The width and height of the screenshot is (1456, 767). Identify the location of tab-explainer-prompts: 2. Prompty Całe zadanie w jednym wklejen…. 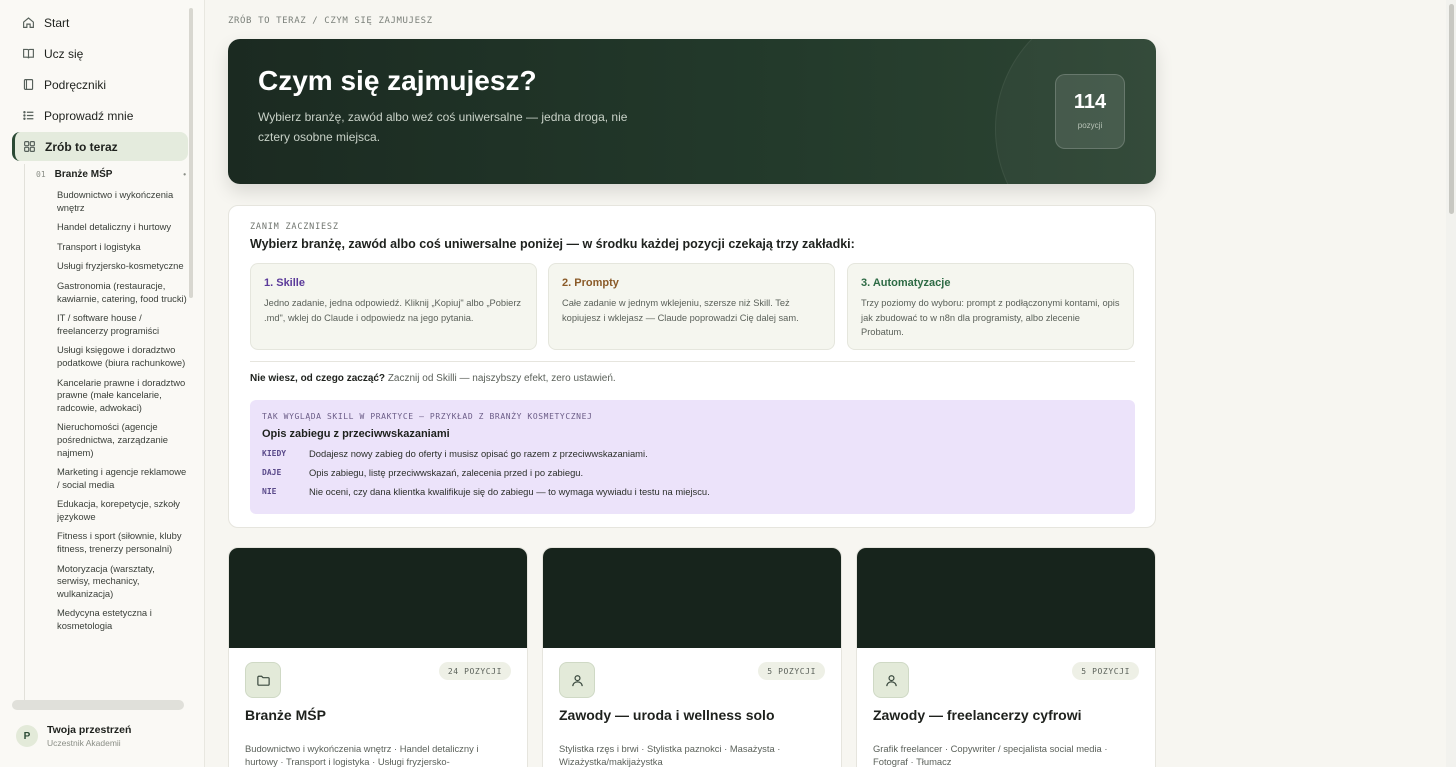
(691, 306).